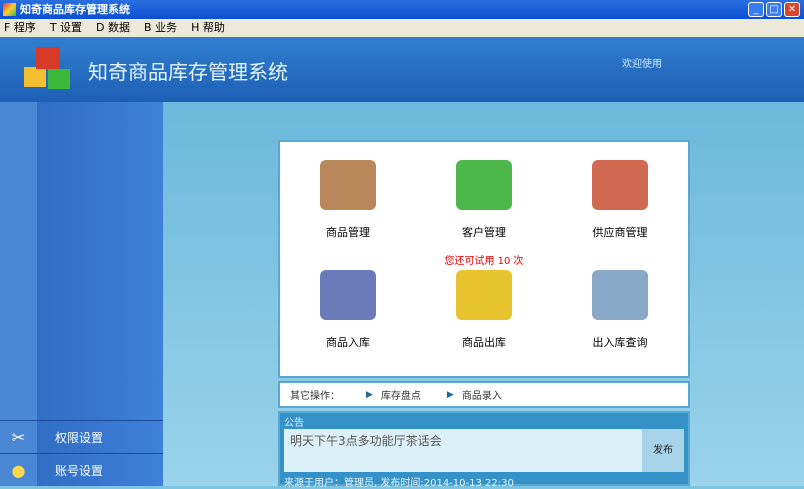  What do you see at coordinates (792, 9) in the screenshot?
I see `close-button: ✕` at bounding box center [792, 9].